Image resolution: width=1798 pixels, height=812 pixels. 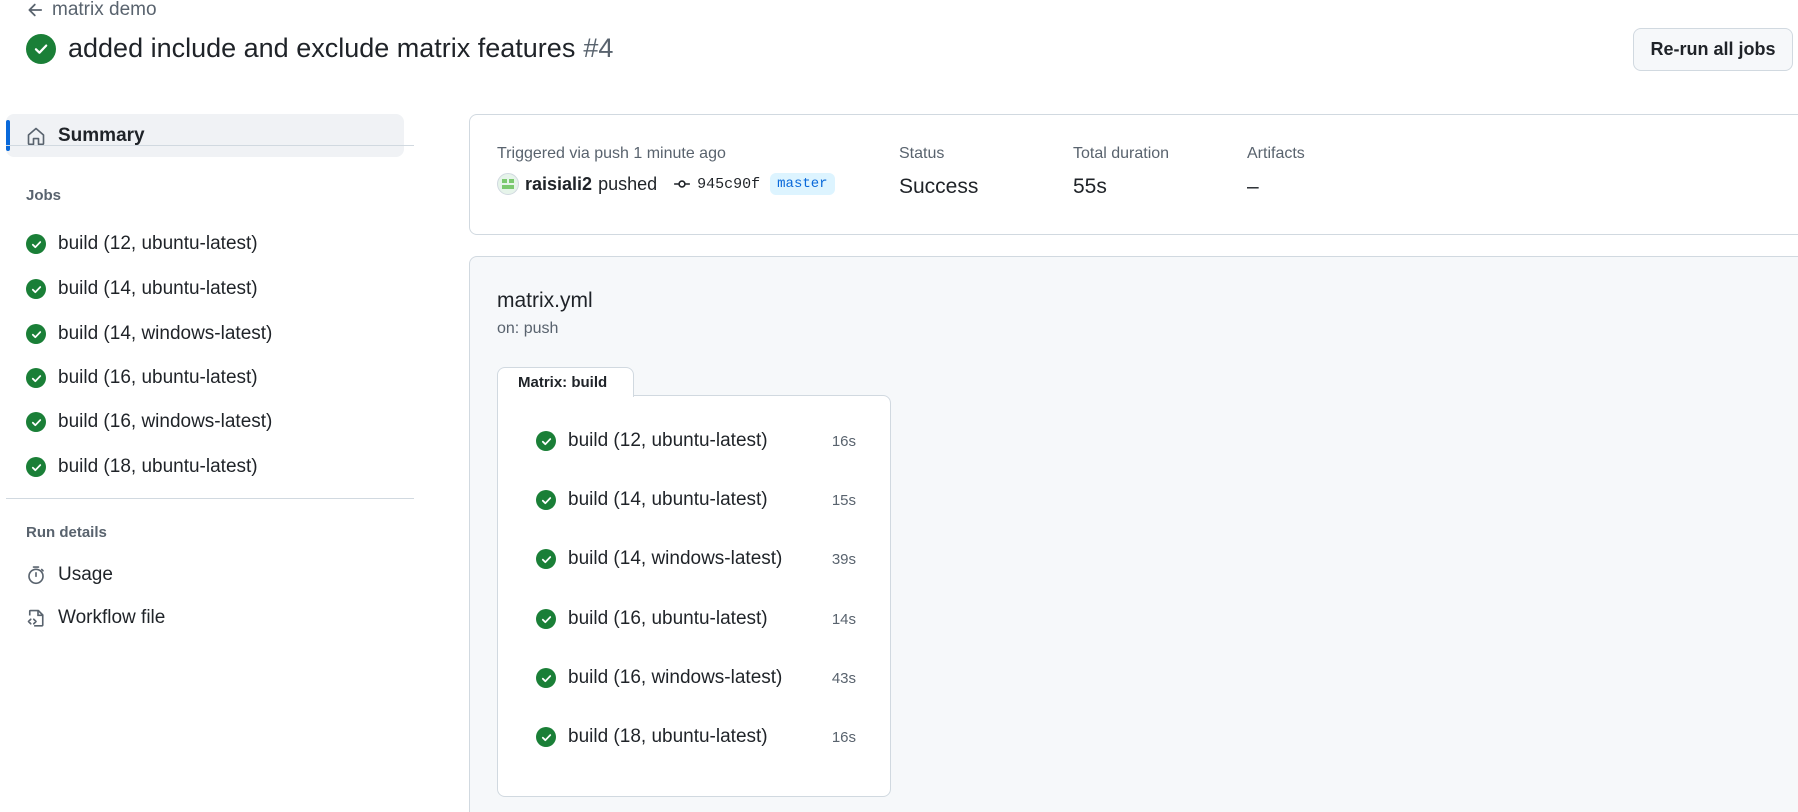 What do you see at coordinates (668, 499) in the screenshot?
I see `matrix-job-label: build (14, ubuntu-latest)` at bounding box center [668, 499].